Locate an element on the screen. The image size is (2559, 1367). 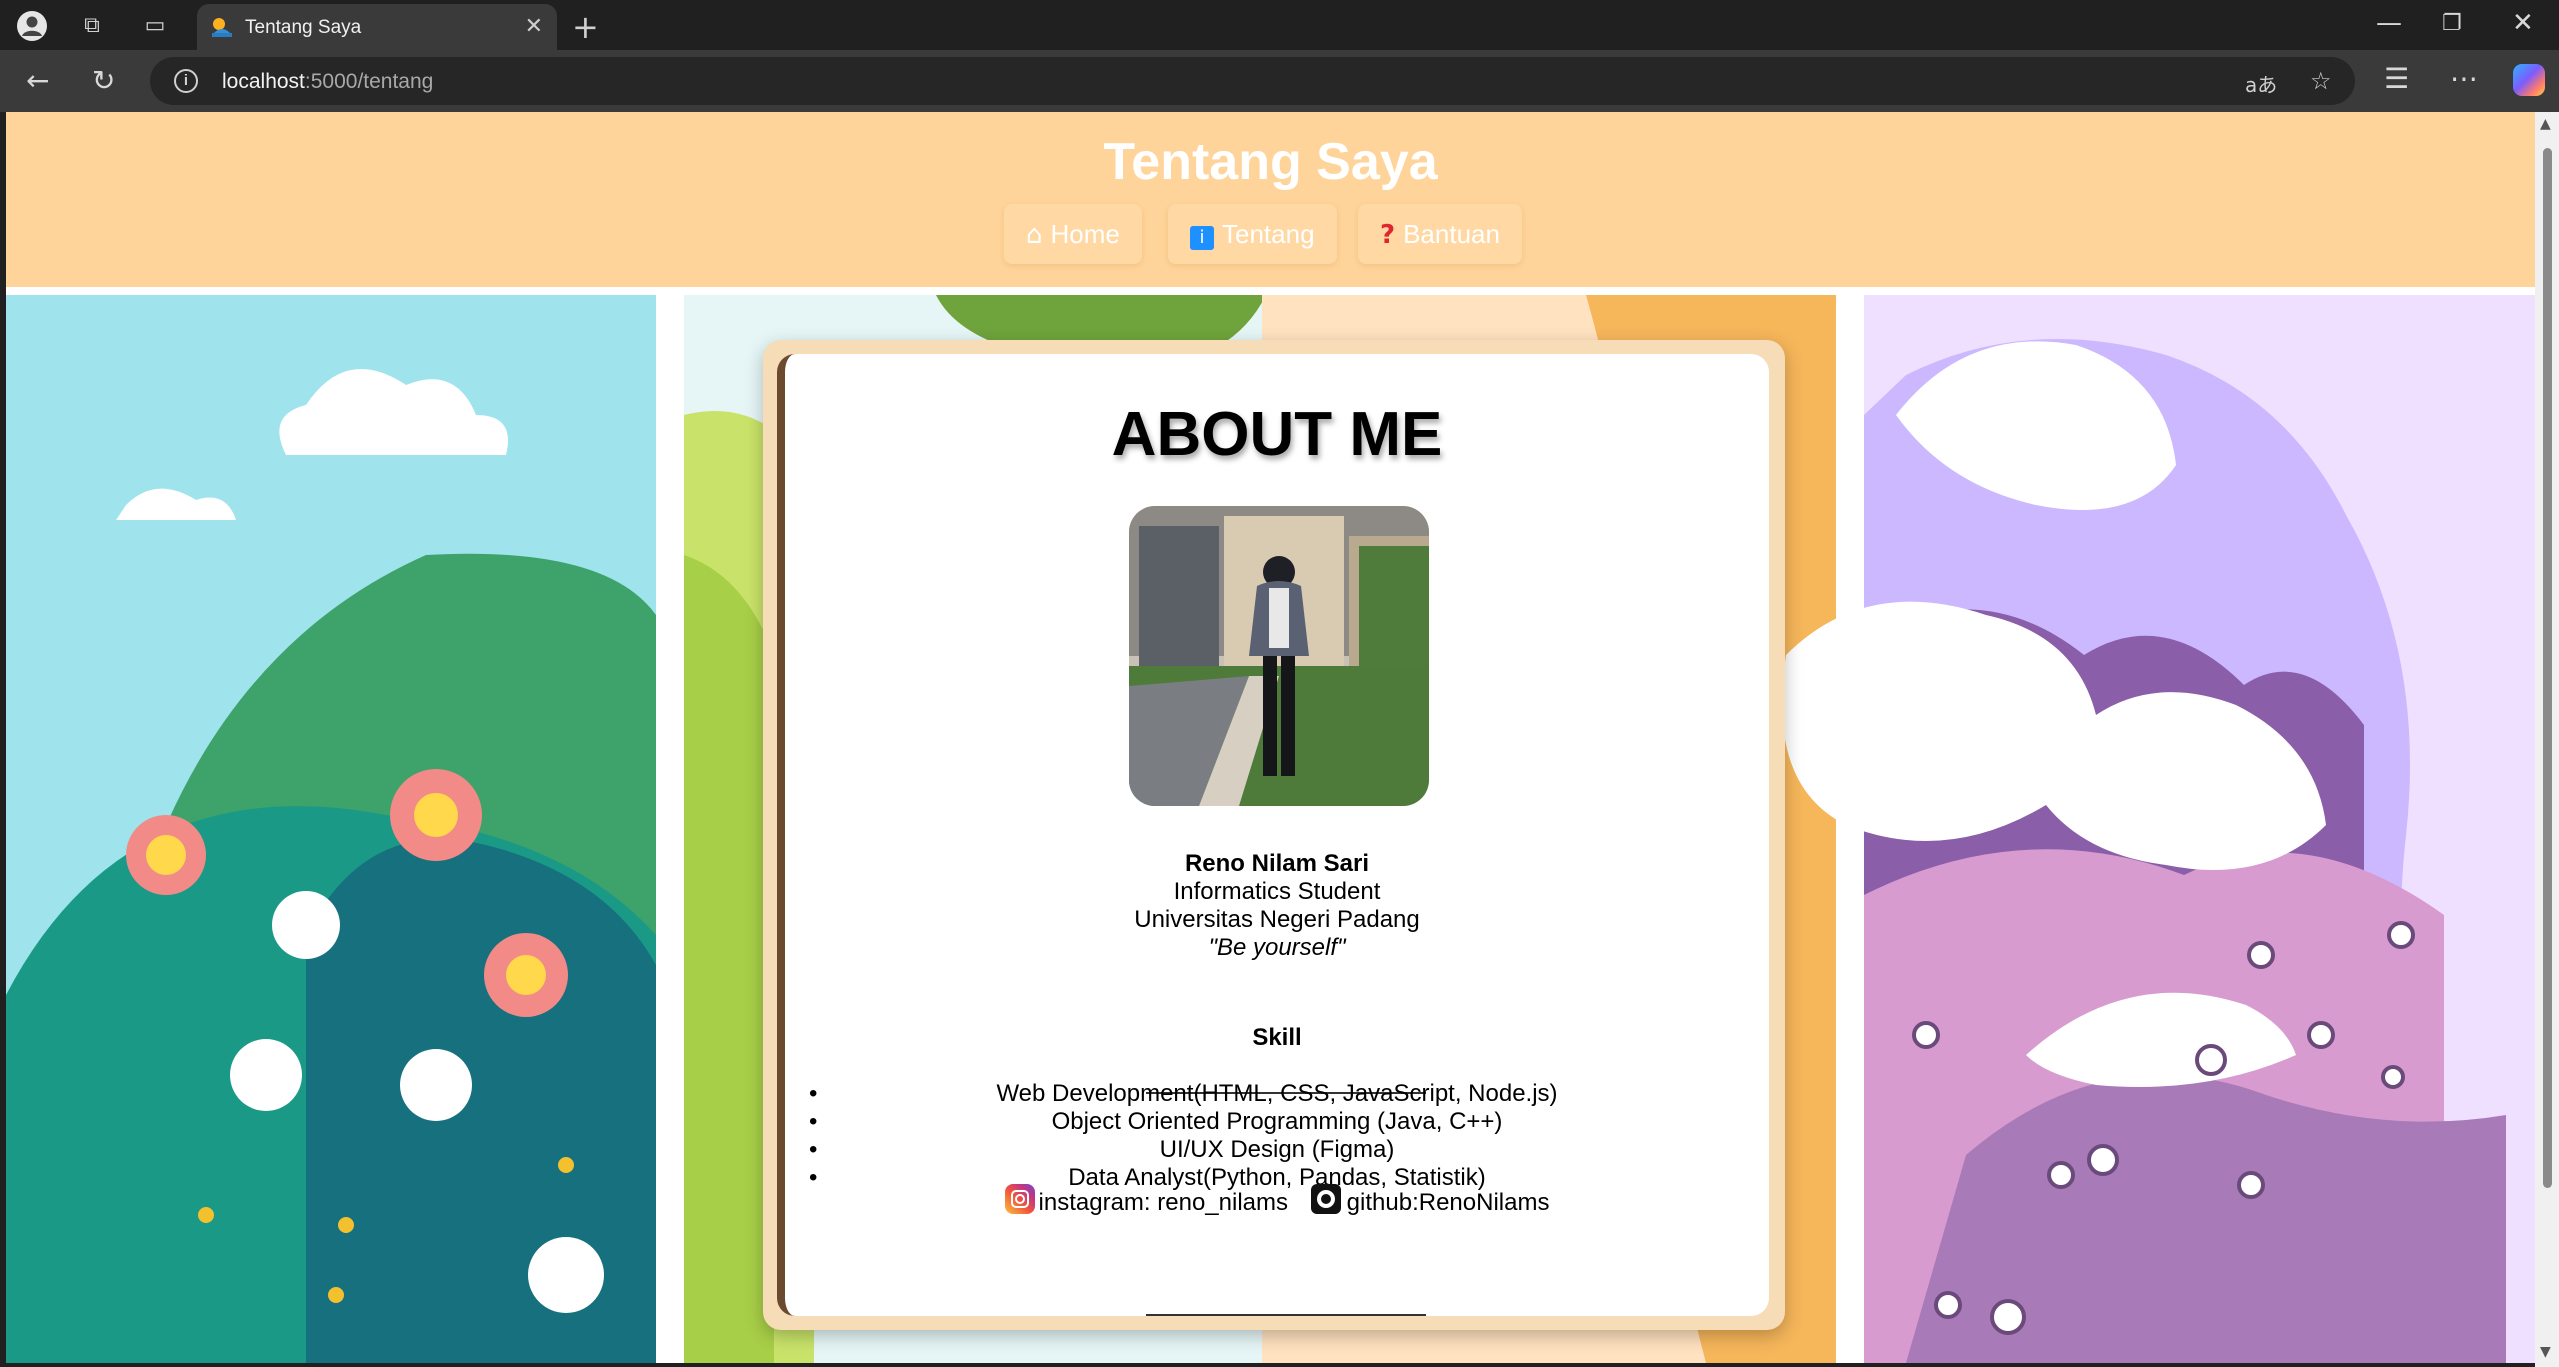
nav-bantuan-button: ? Bantuan is located at coordinates (1440, 234).